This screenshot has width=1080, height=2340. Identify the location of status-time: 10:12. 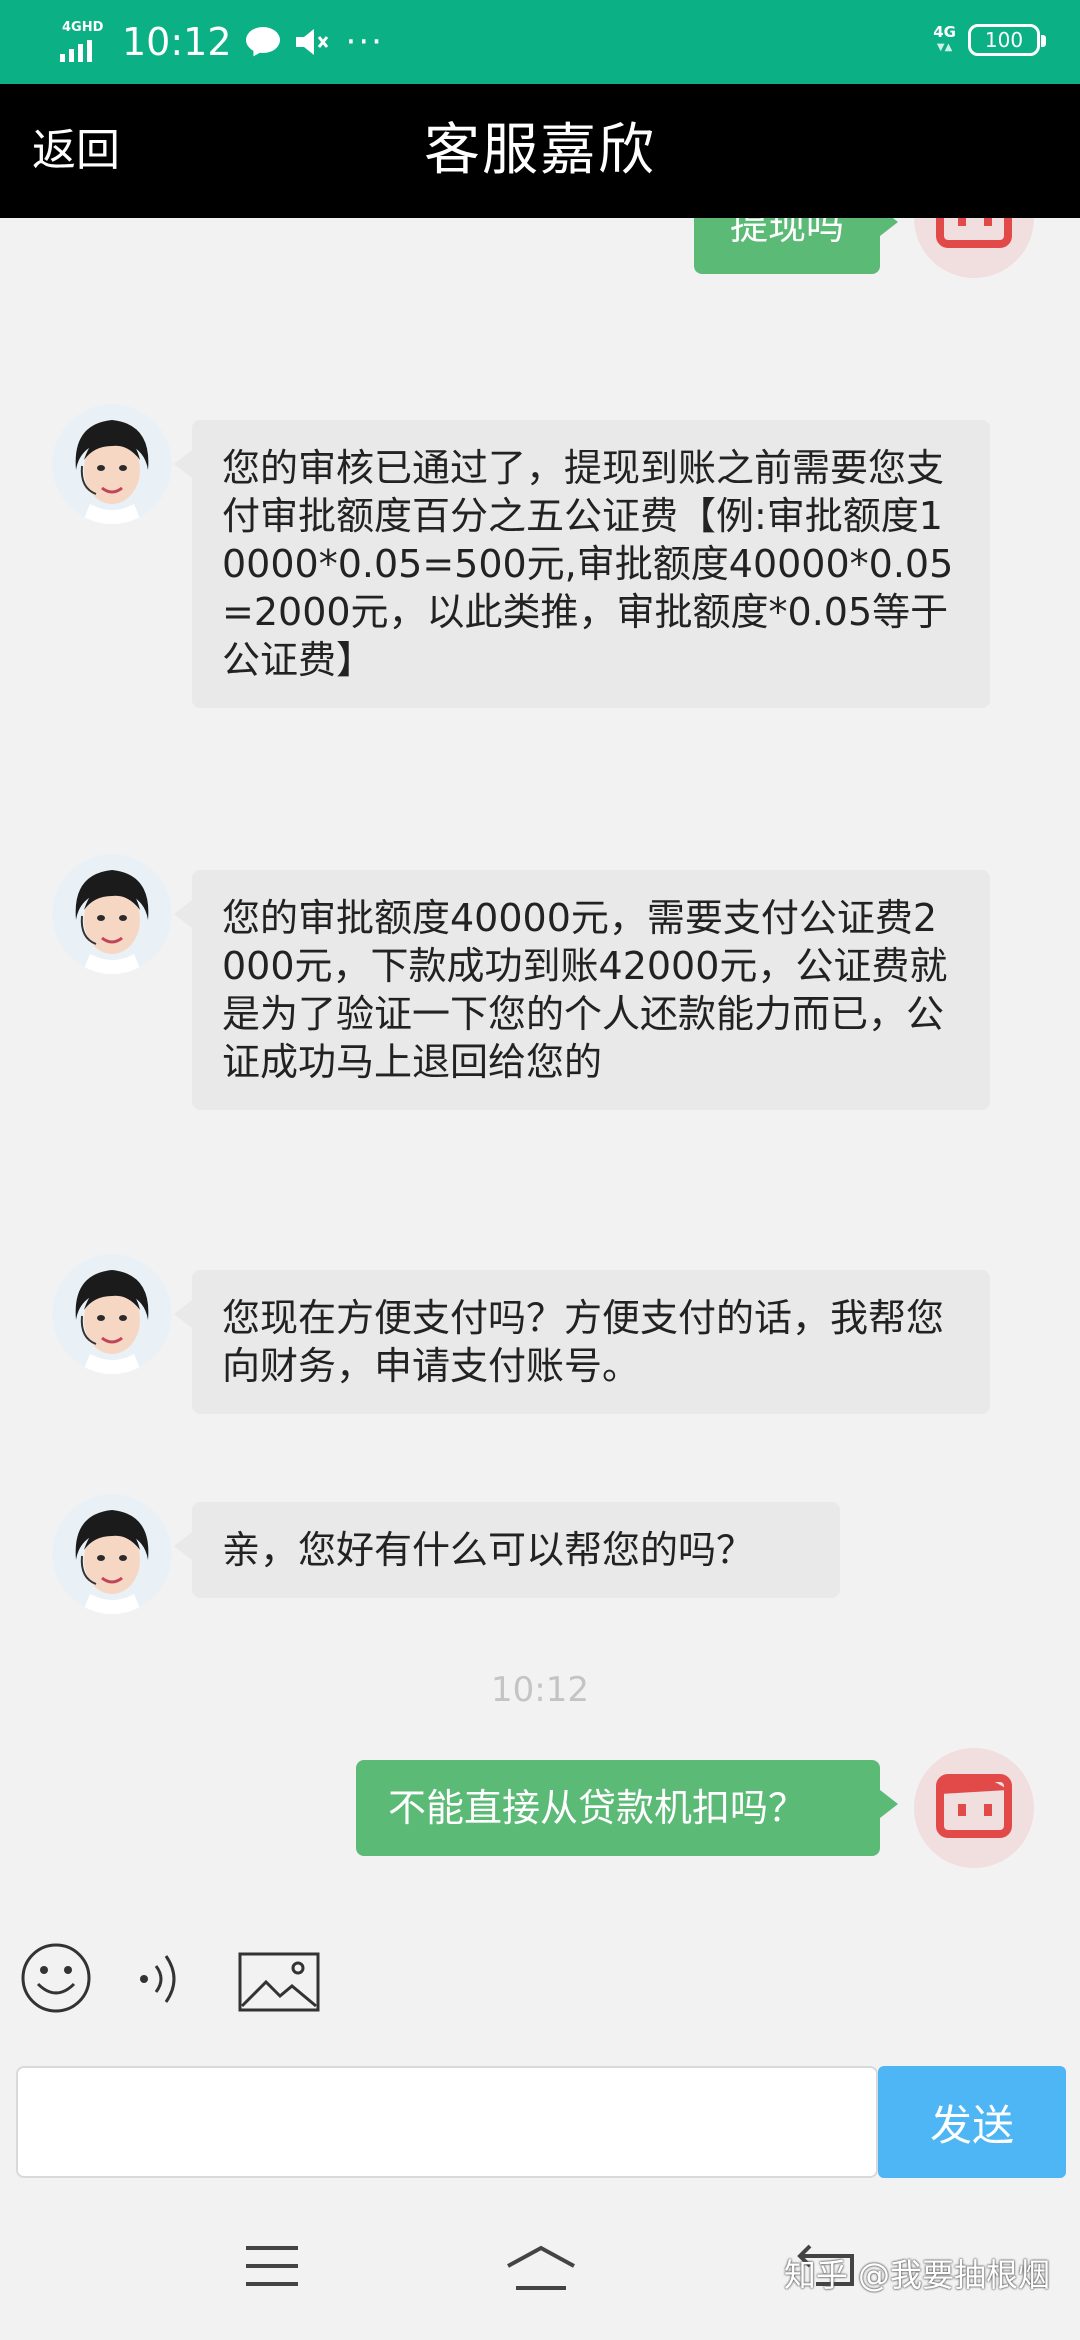
(177, 42).